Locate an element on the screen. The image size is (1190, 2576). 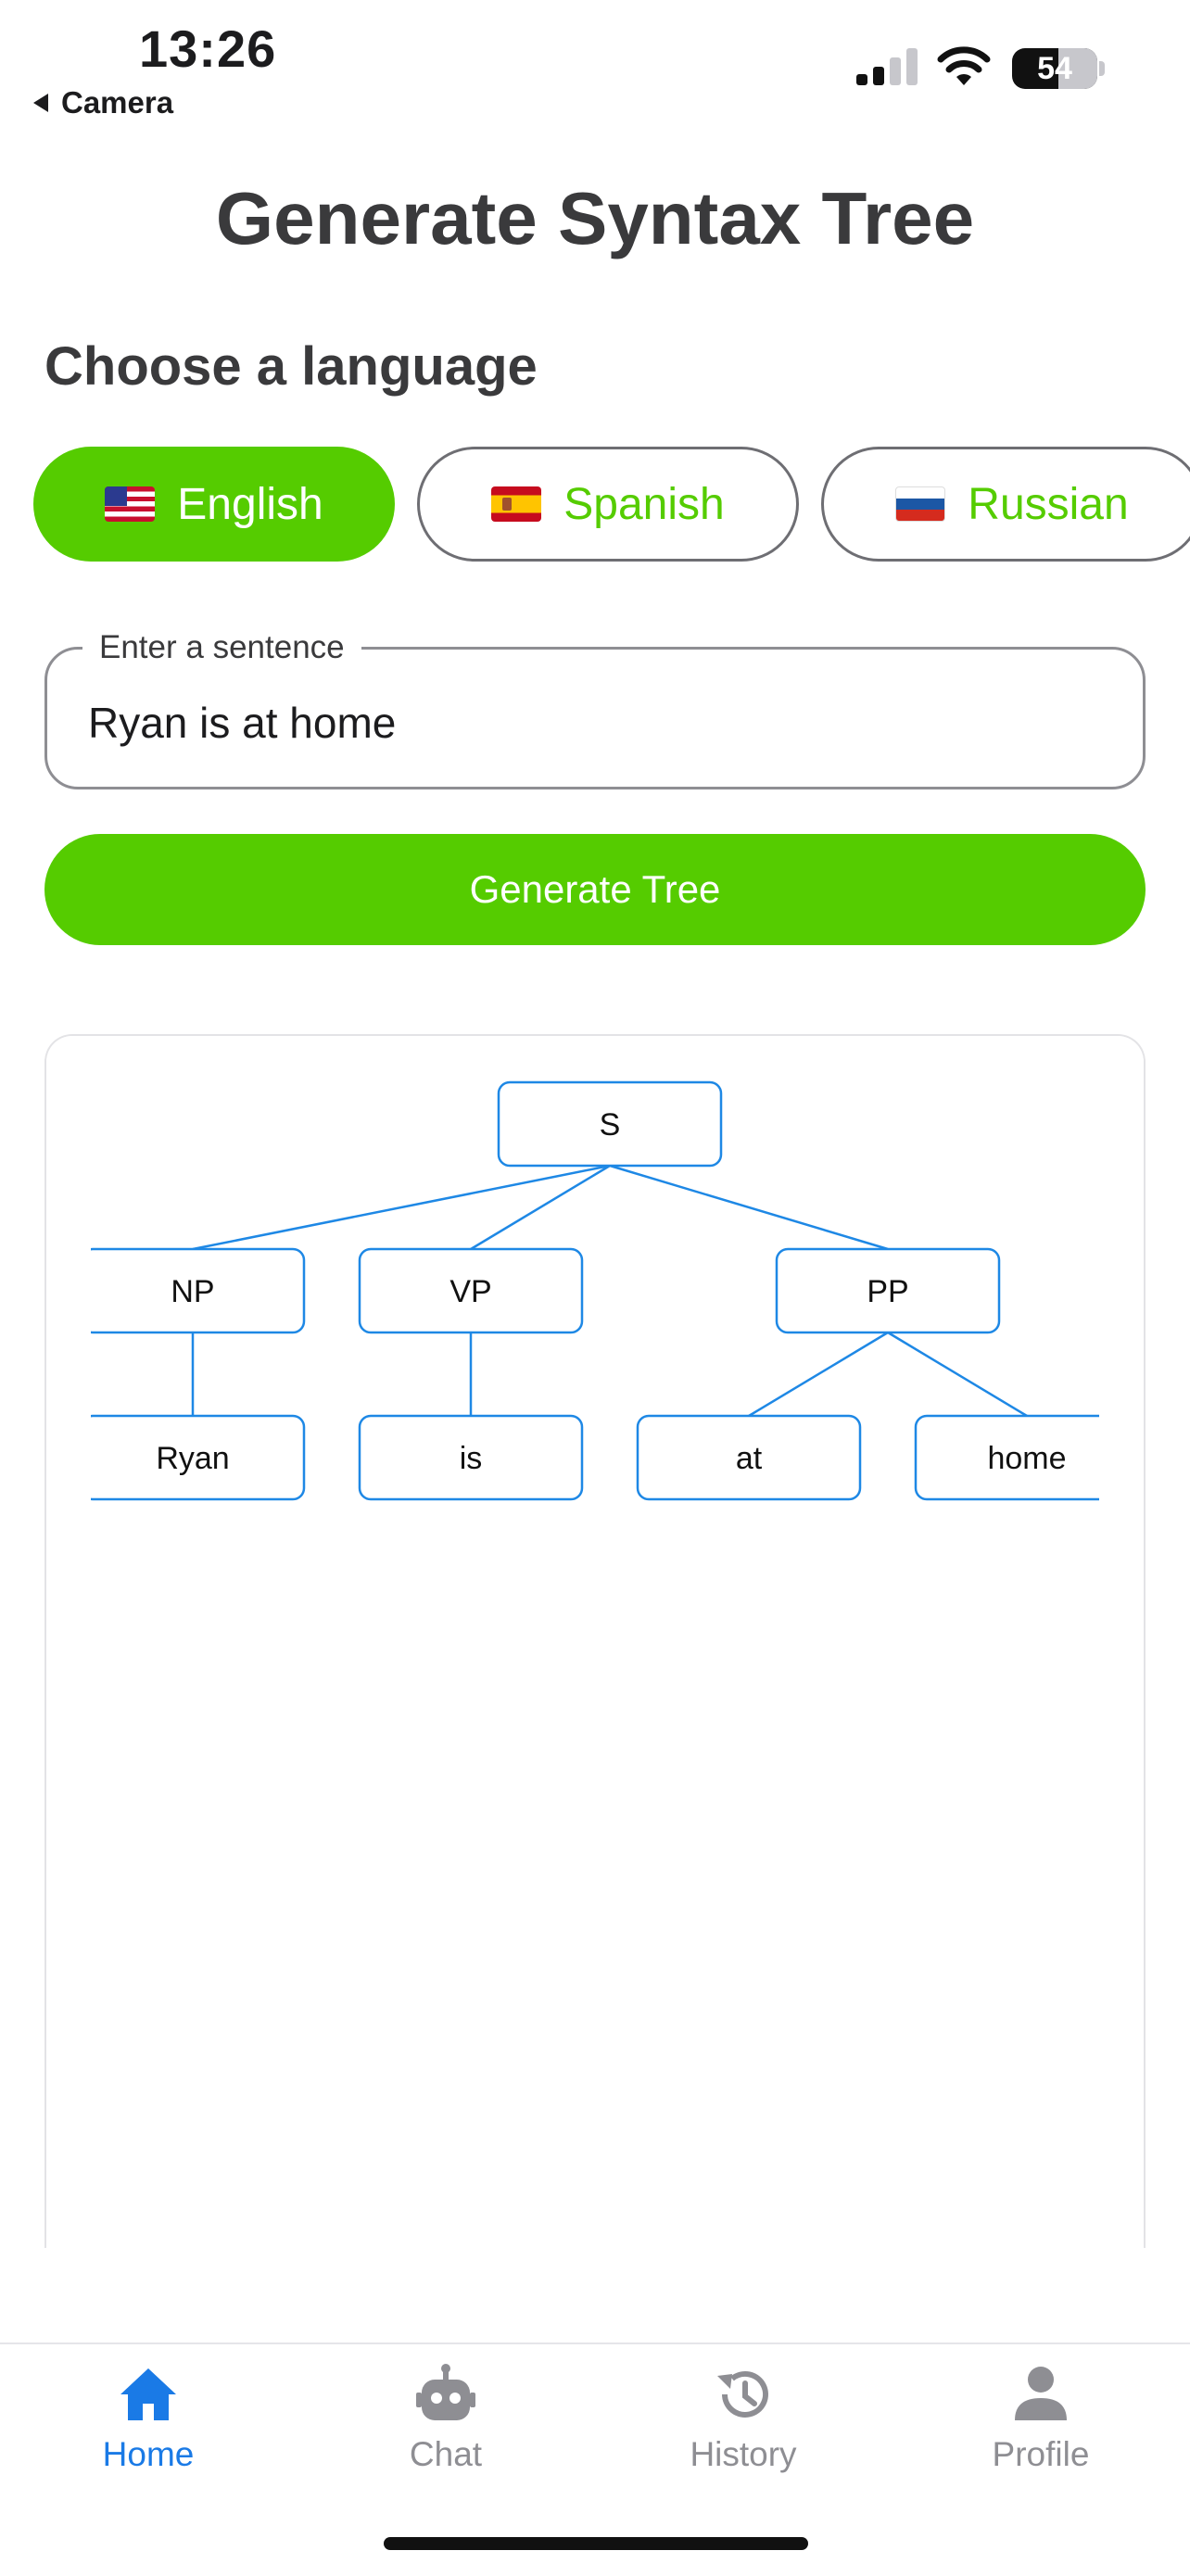
language-option-russian: Russian is located at coordinates (1005, 505).